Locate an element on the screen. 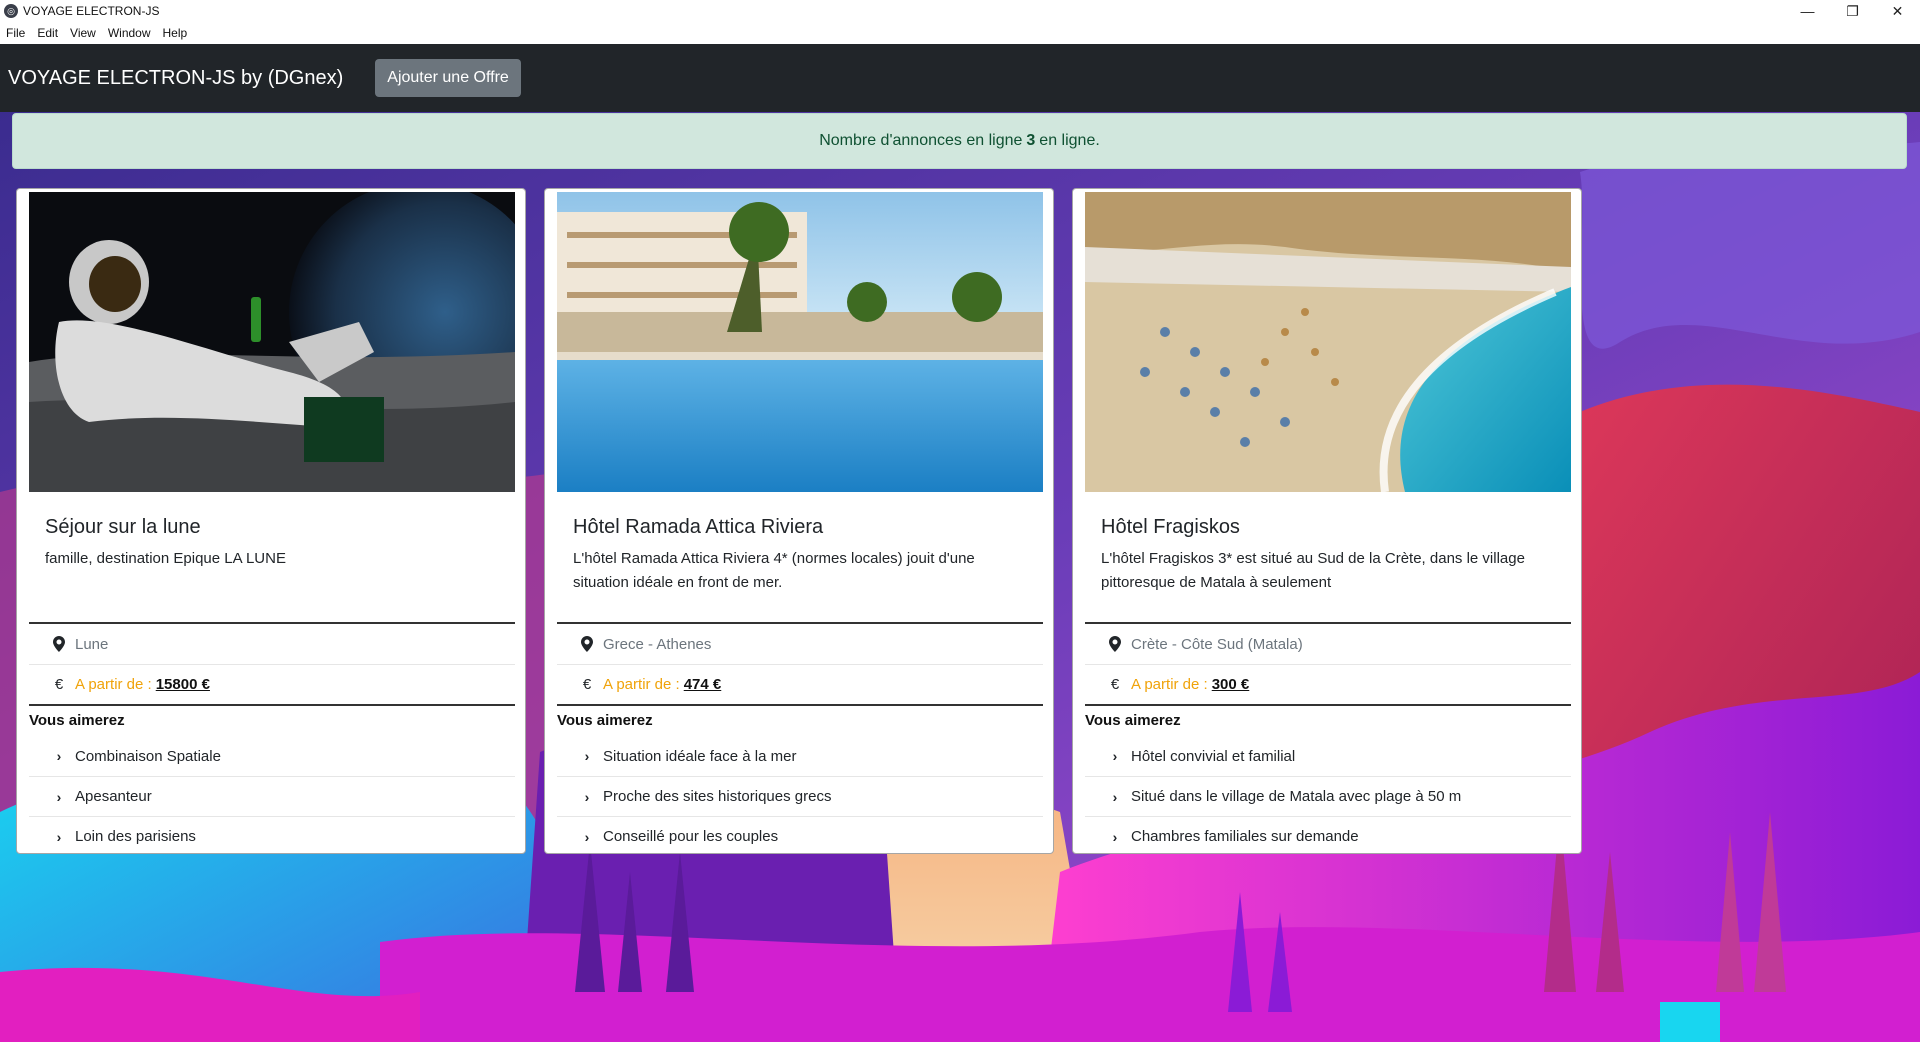  offer-price-row: € A partir de : 15800 € is located at coordinates (272, 684).